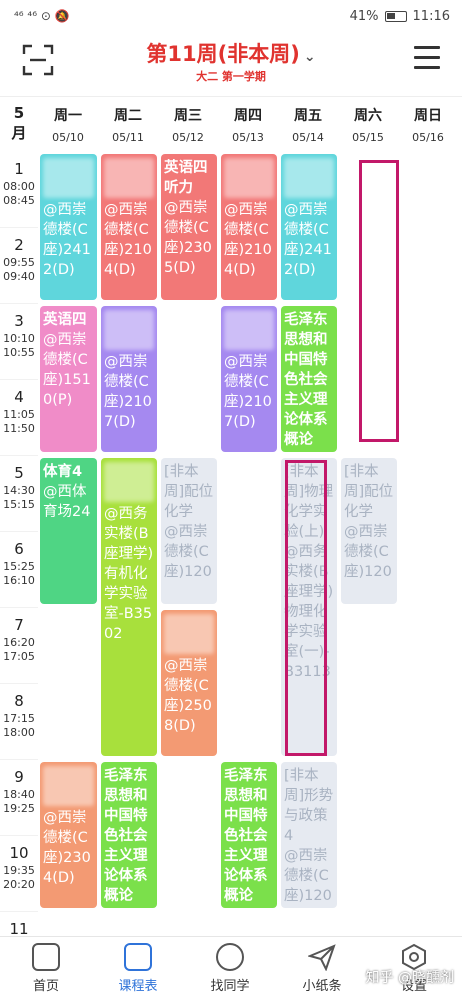  Describe the element at coordinates (395, 16) in the screenshot. I see `battery-icon` at that location.